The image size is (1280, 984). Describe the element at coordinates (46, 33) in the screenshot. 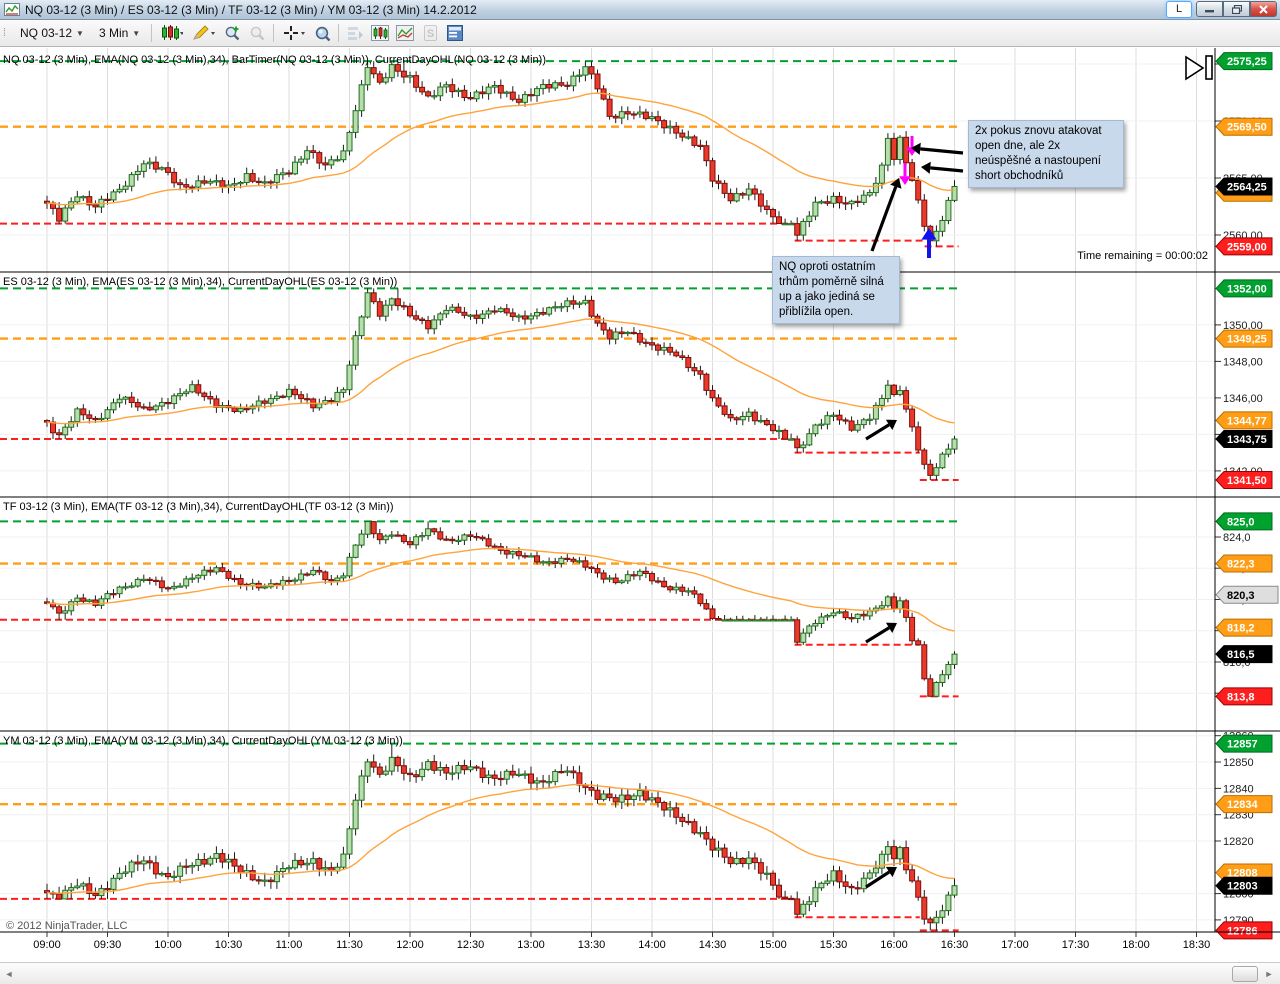

I see `instrument-label: NQ 03-12` at that location.